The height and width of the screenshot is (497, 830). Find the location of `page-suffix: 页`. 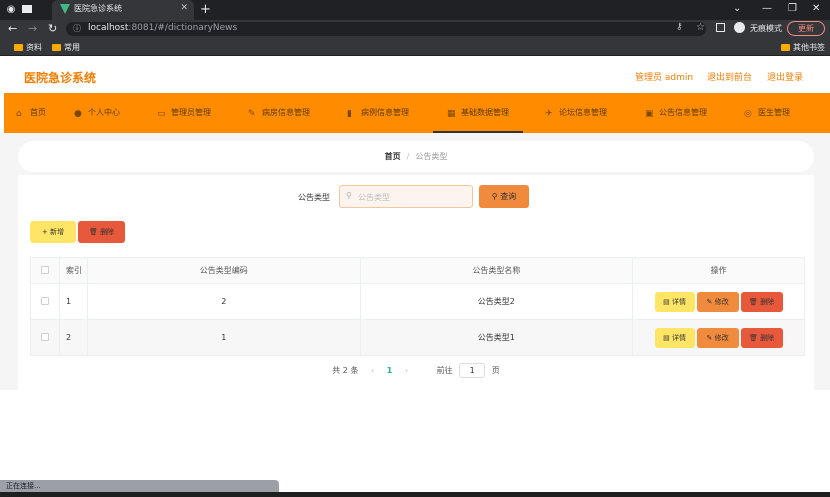

page-suffix: 页 is located at coordinates (495, 370).